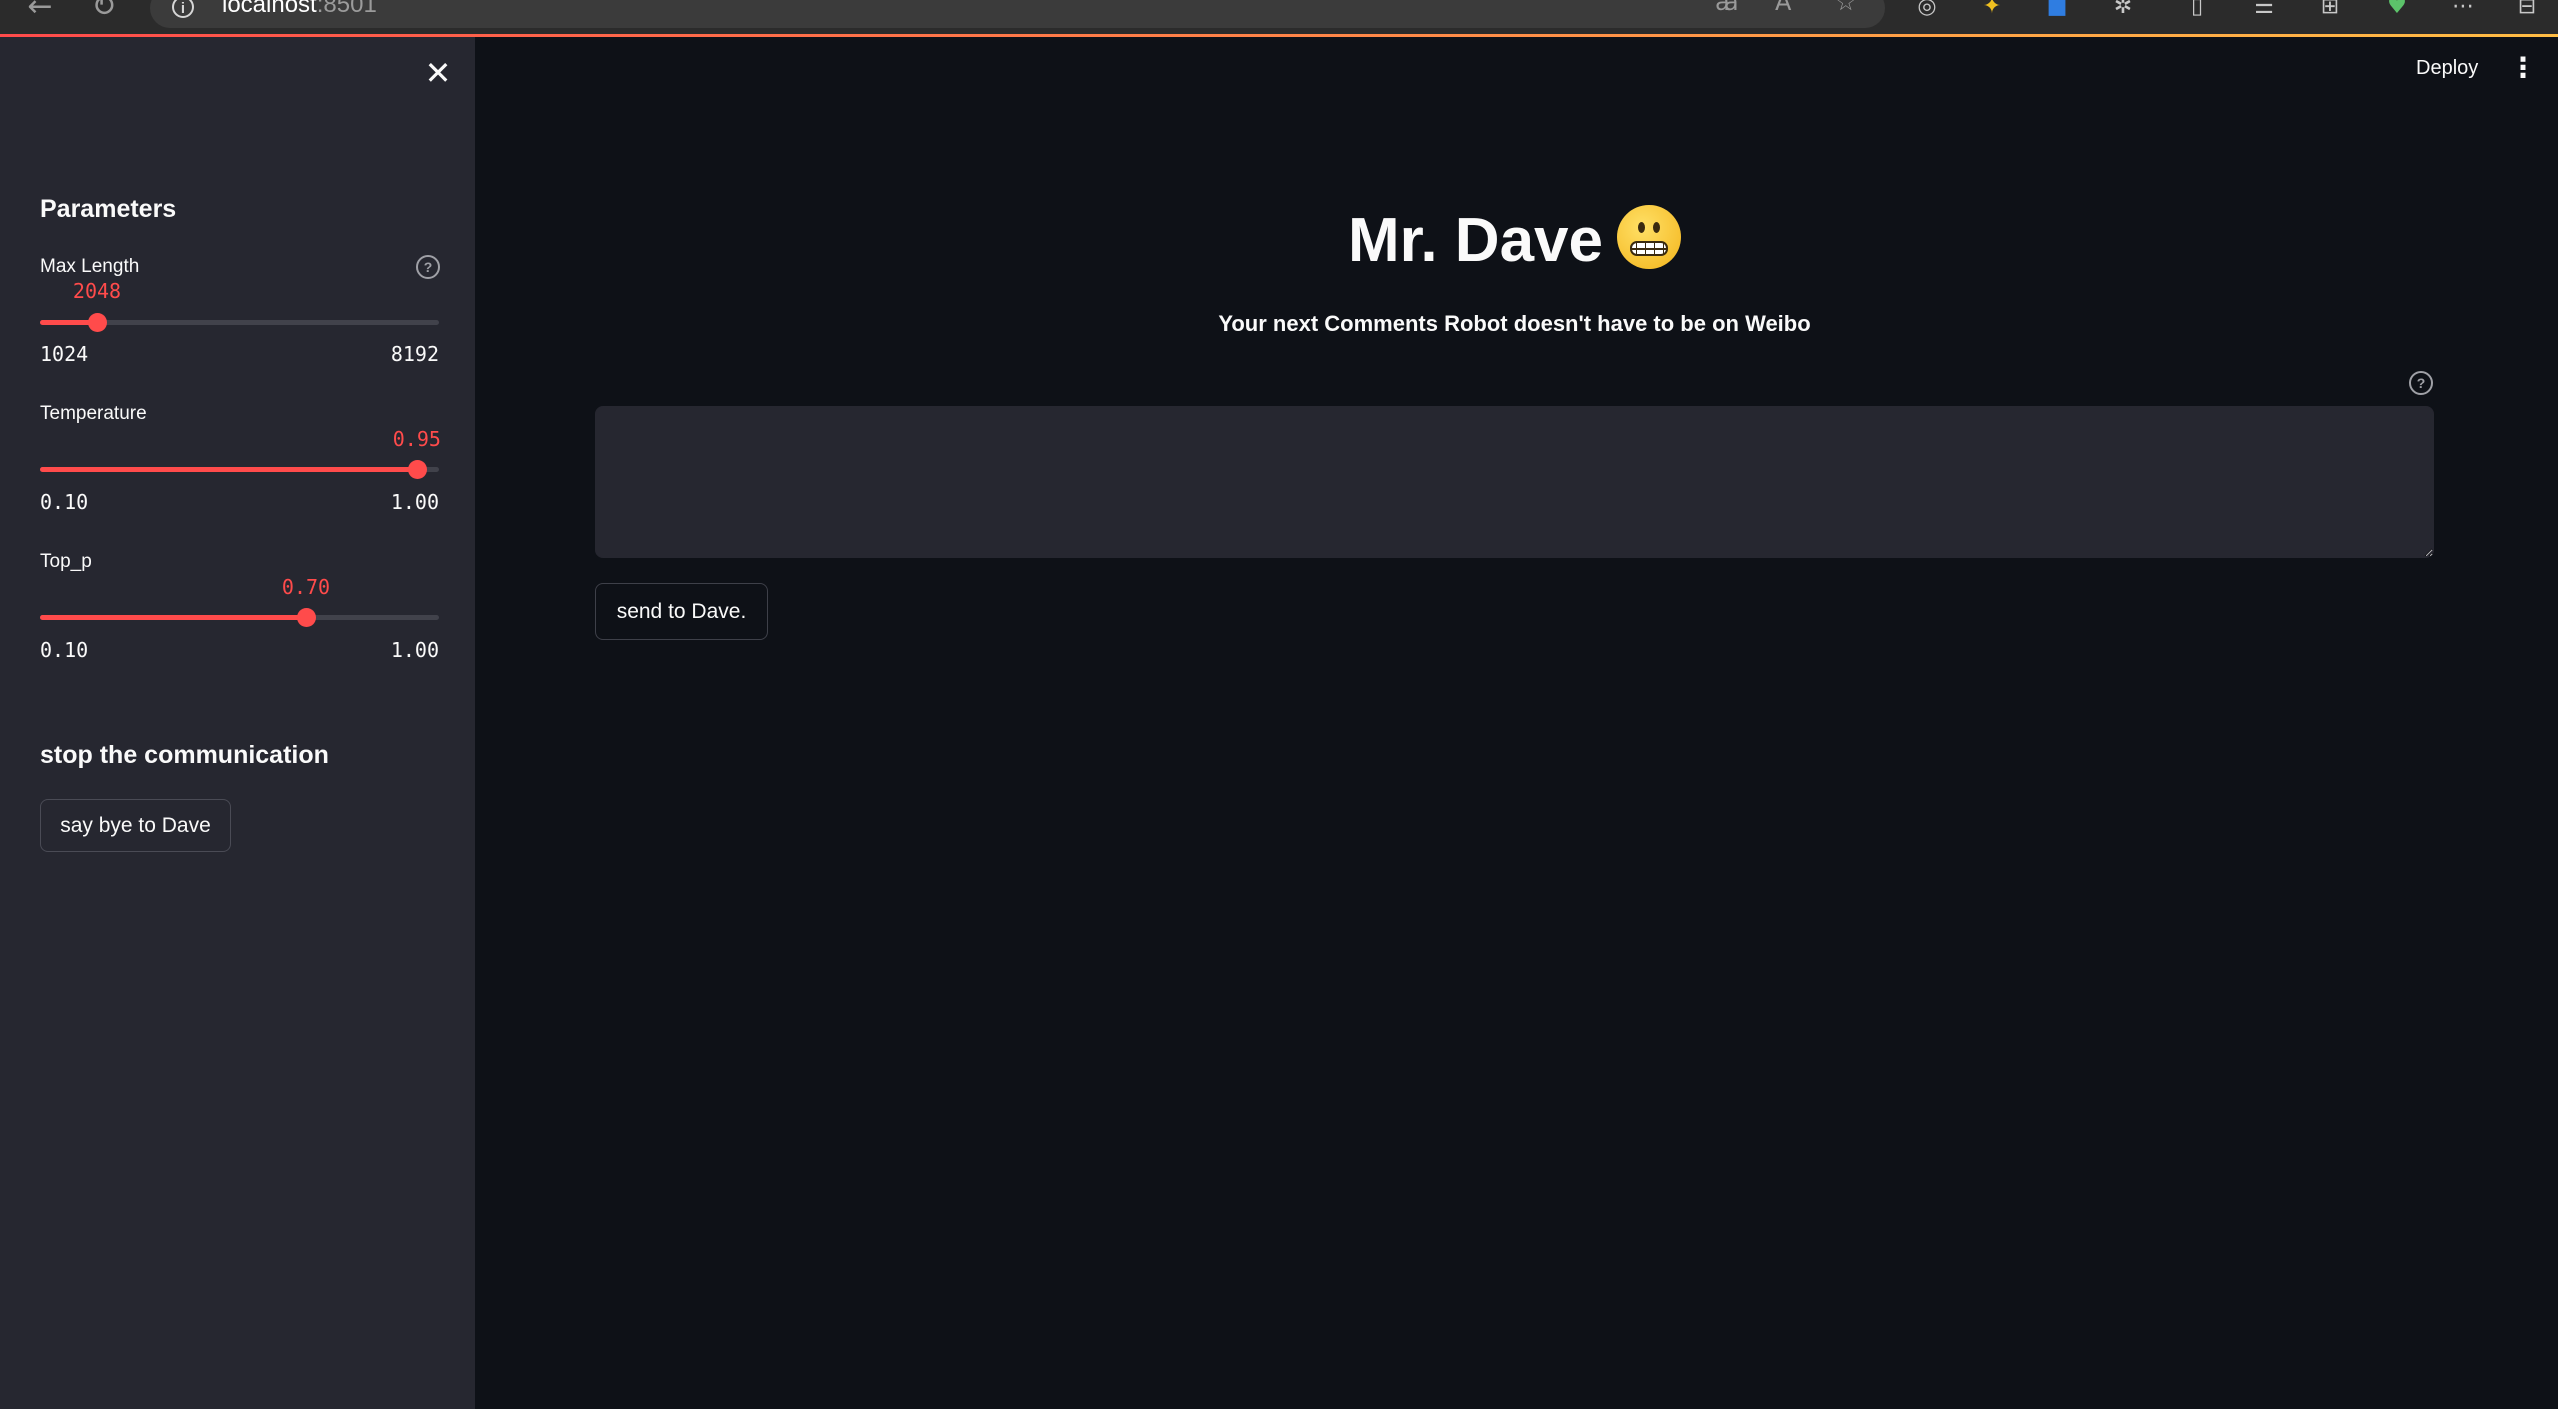 This screenshot has height=1409, width=2558. I want to click on temperature-label: Temperature, so click(93, 413).